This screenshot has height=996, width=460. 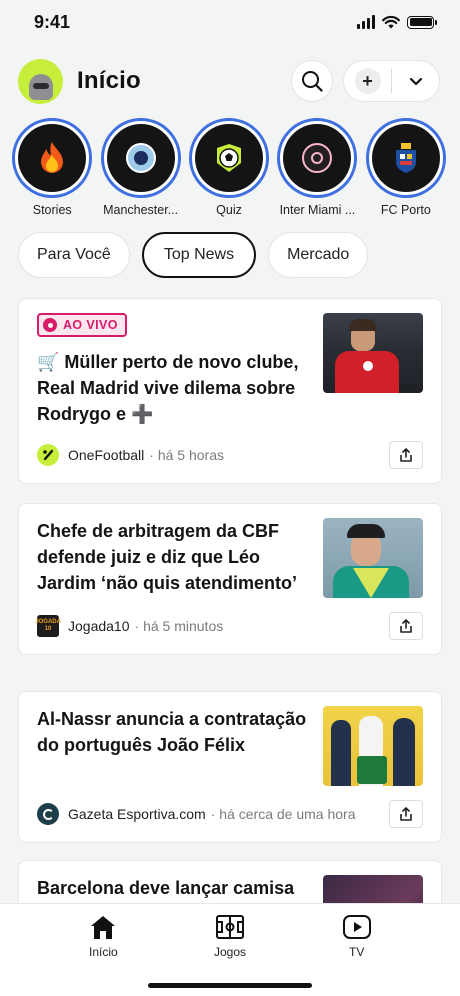 I want to click on status-time: 9:41, so click(x=52, y=21).